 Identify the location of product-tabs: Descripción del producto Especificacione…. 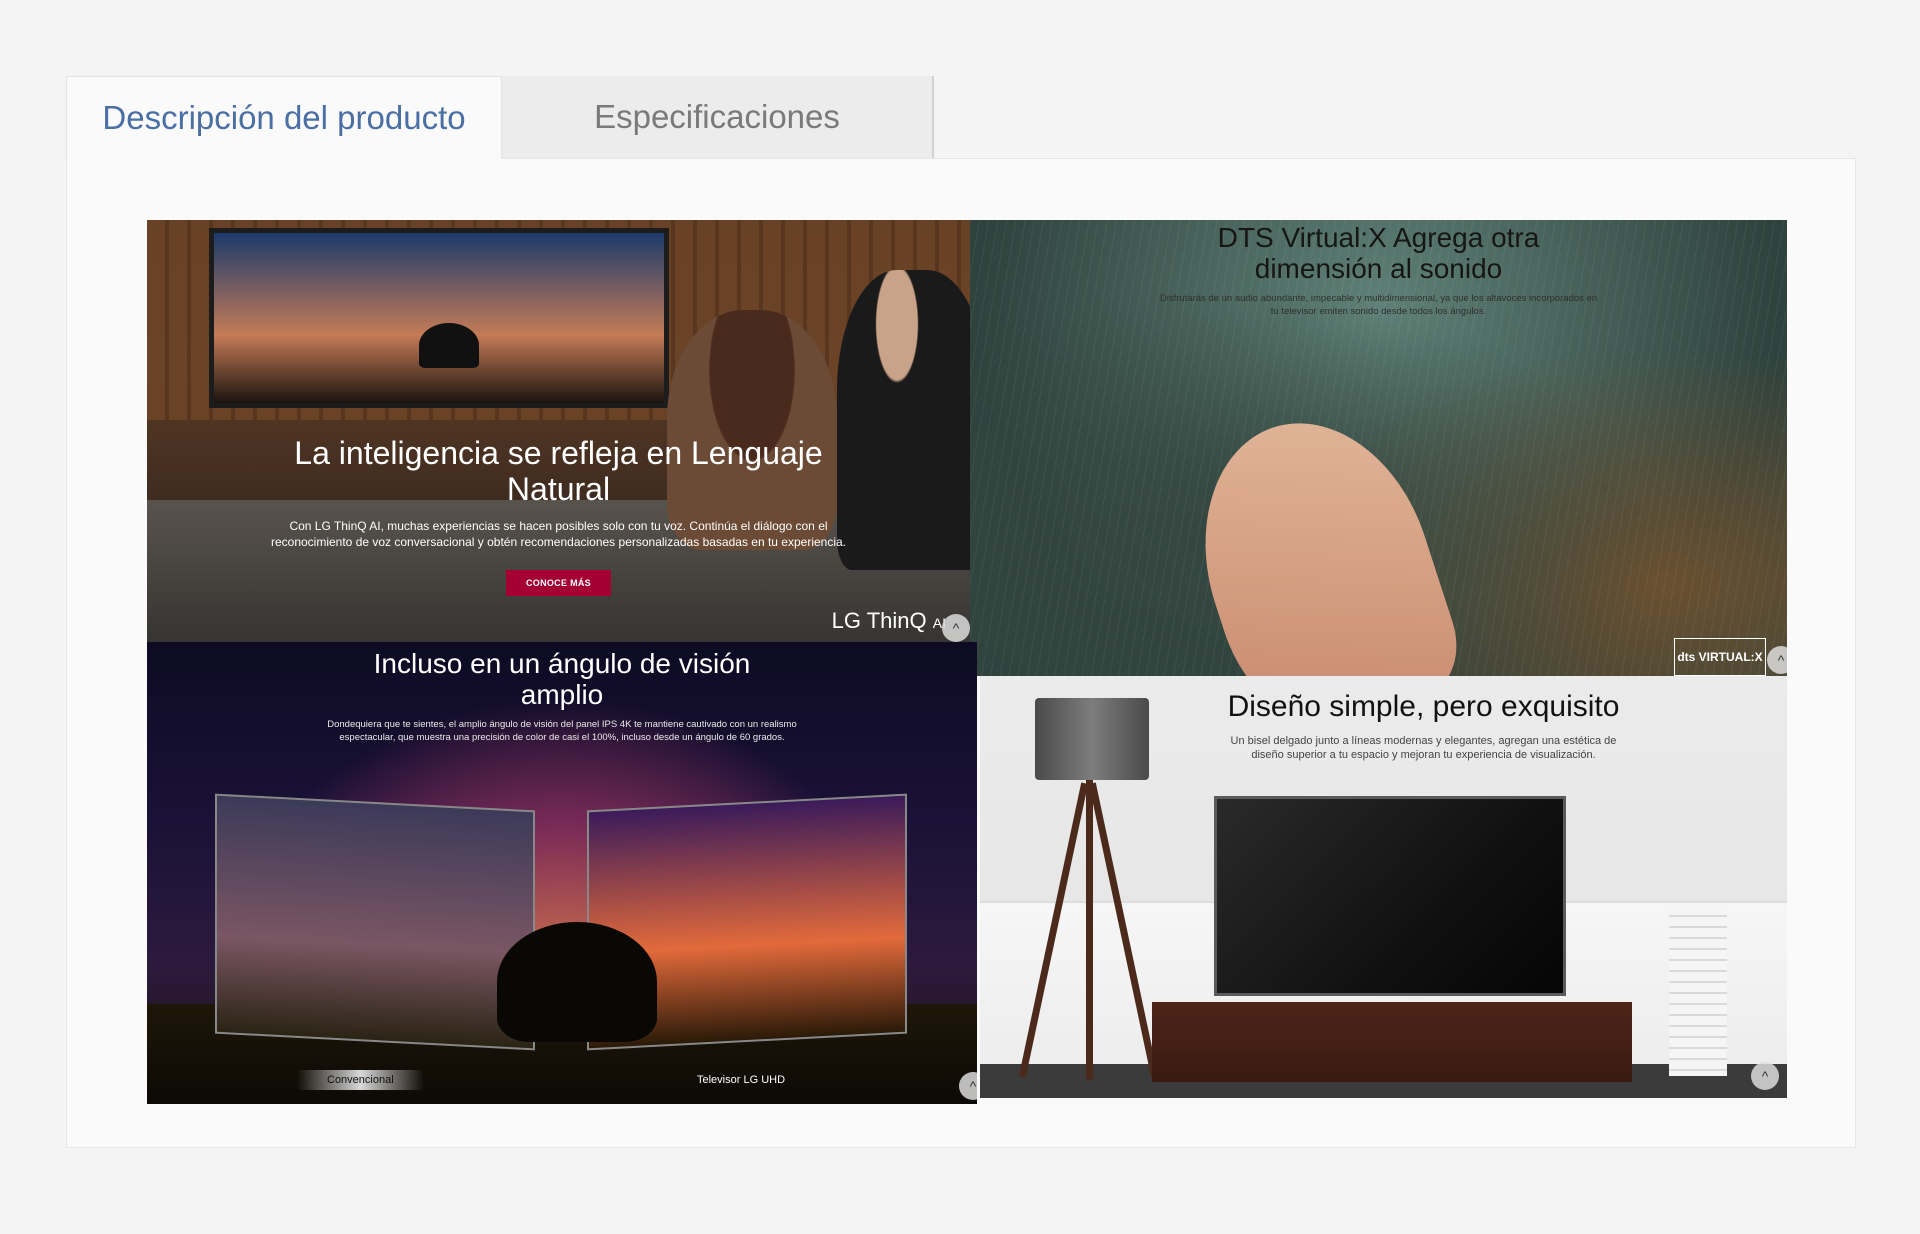
(500, 117).